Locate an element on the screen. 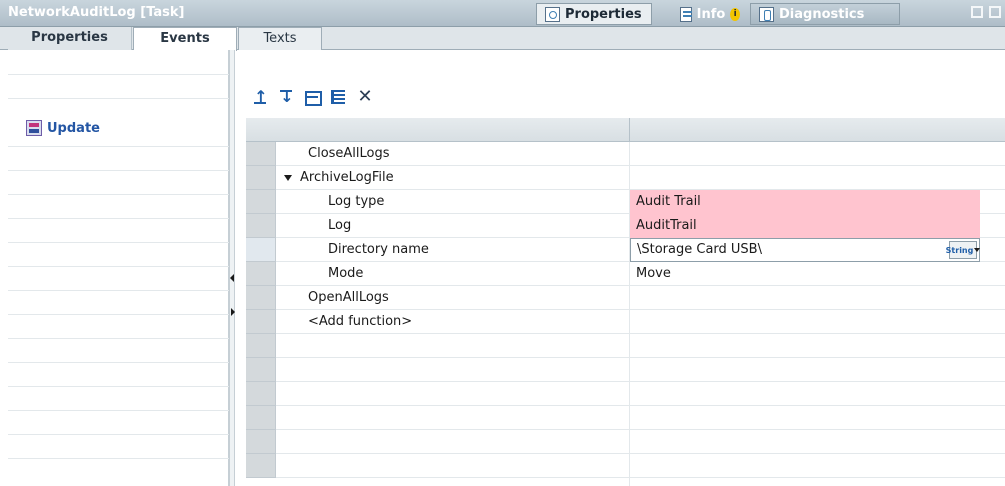  list-icon is located at coordinates (339, 97).